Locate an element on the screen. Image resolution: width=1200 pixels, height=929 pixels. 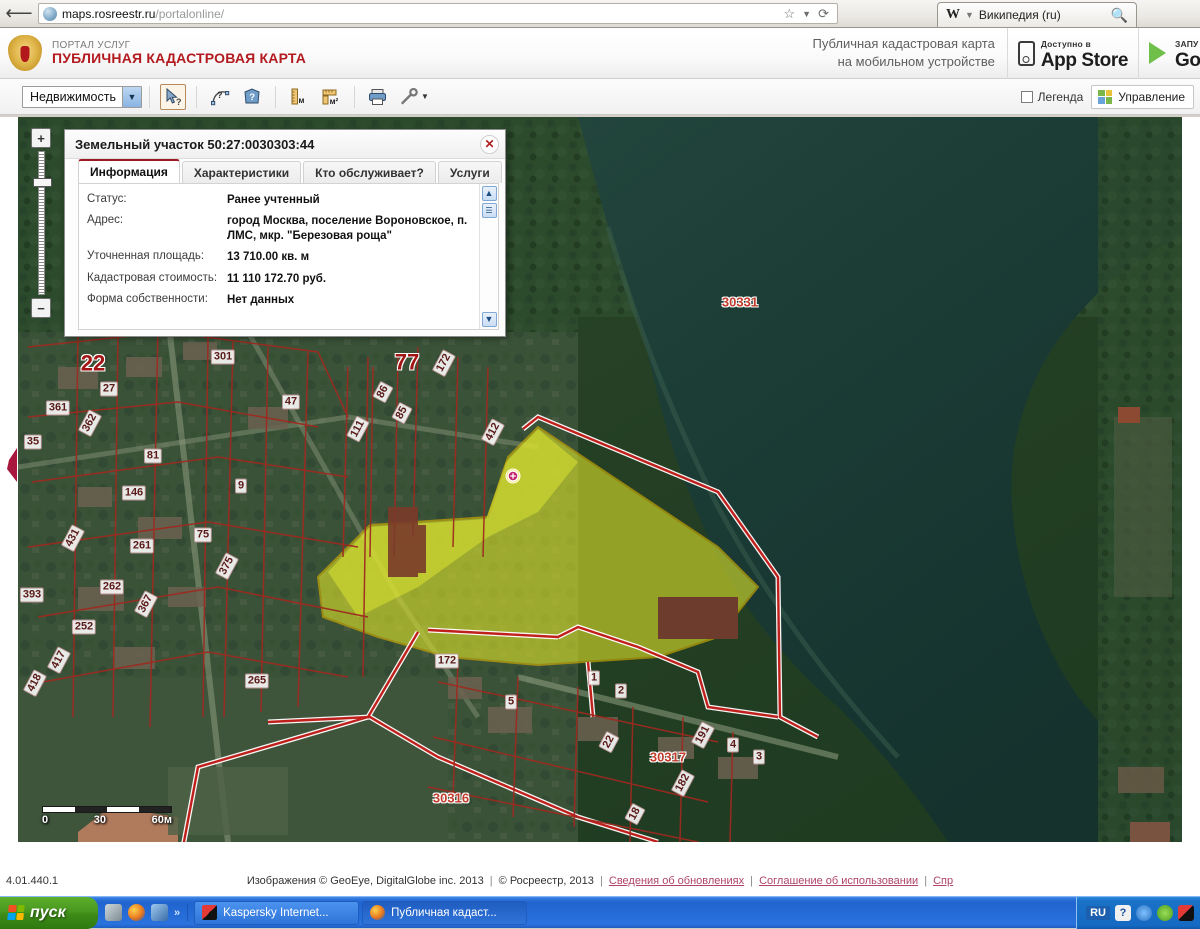
chevron-right-icon: » is located at coordinates (177, 913).